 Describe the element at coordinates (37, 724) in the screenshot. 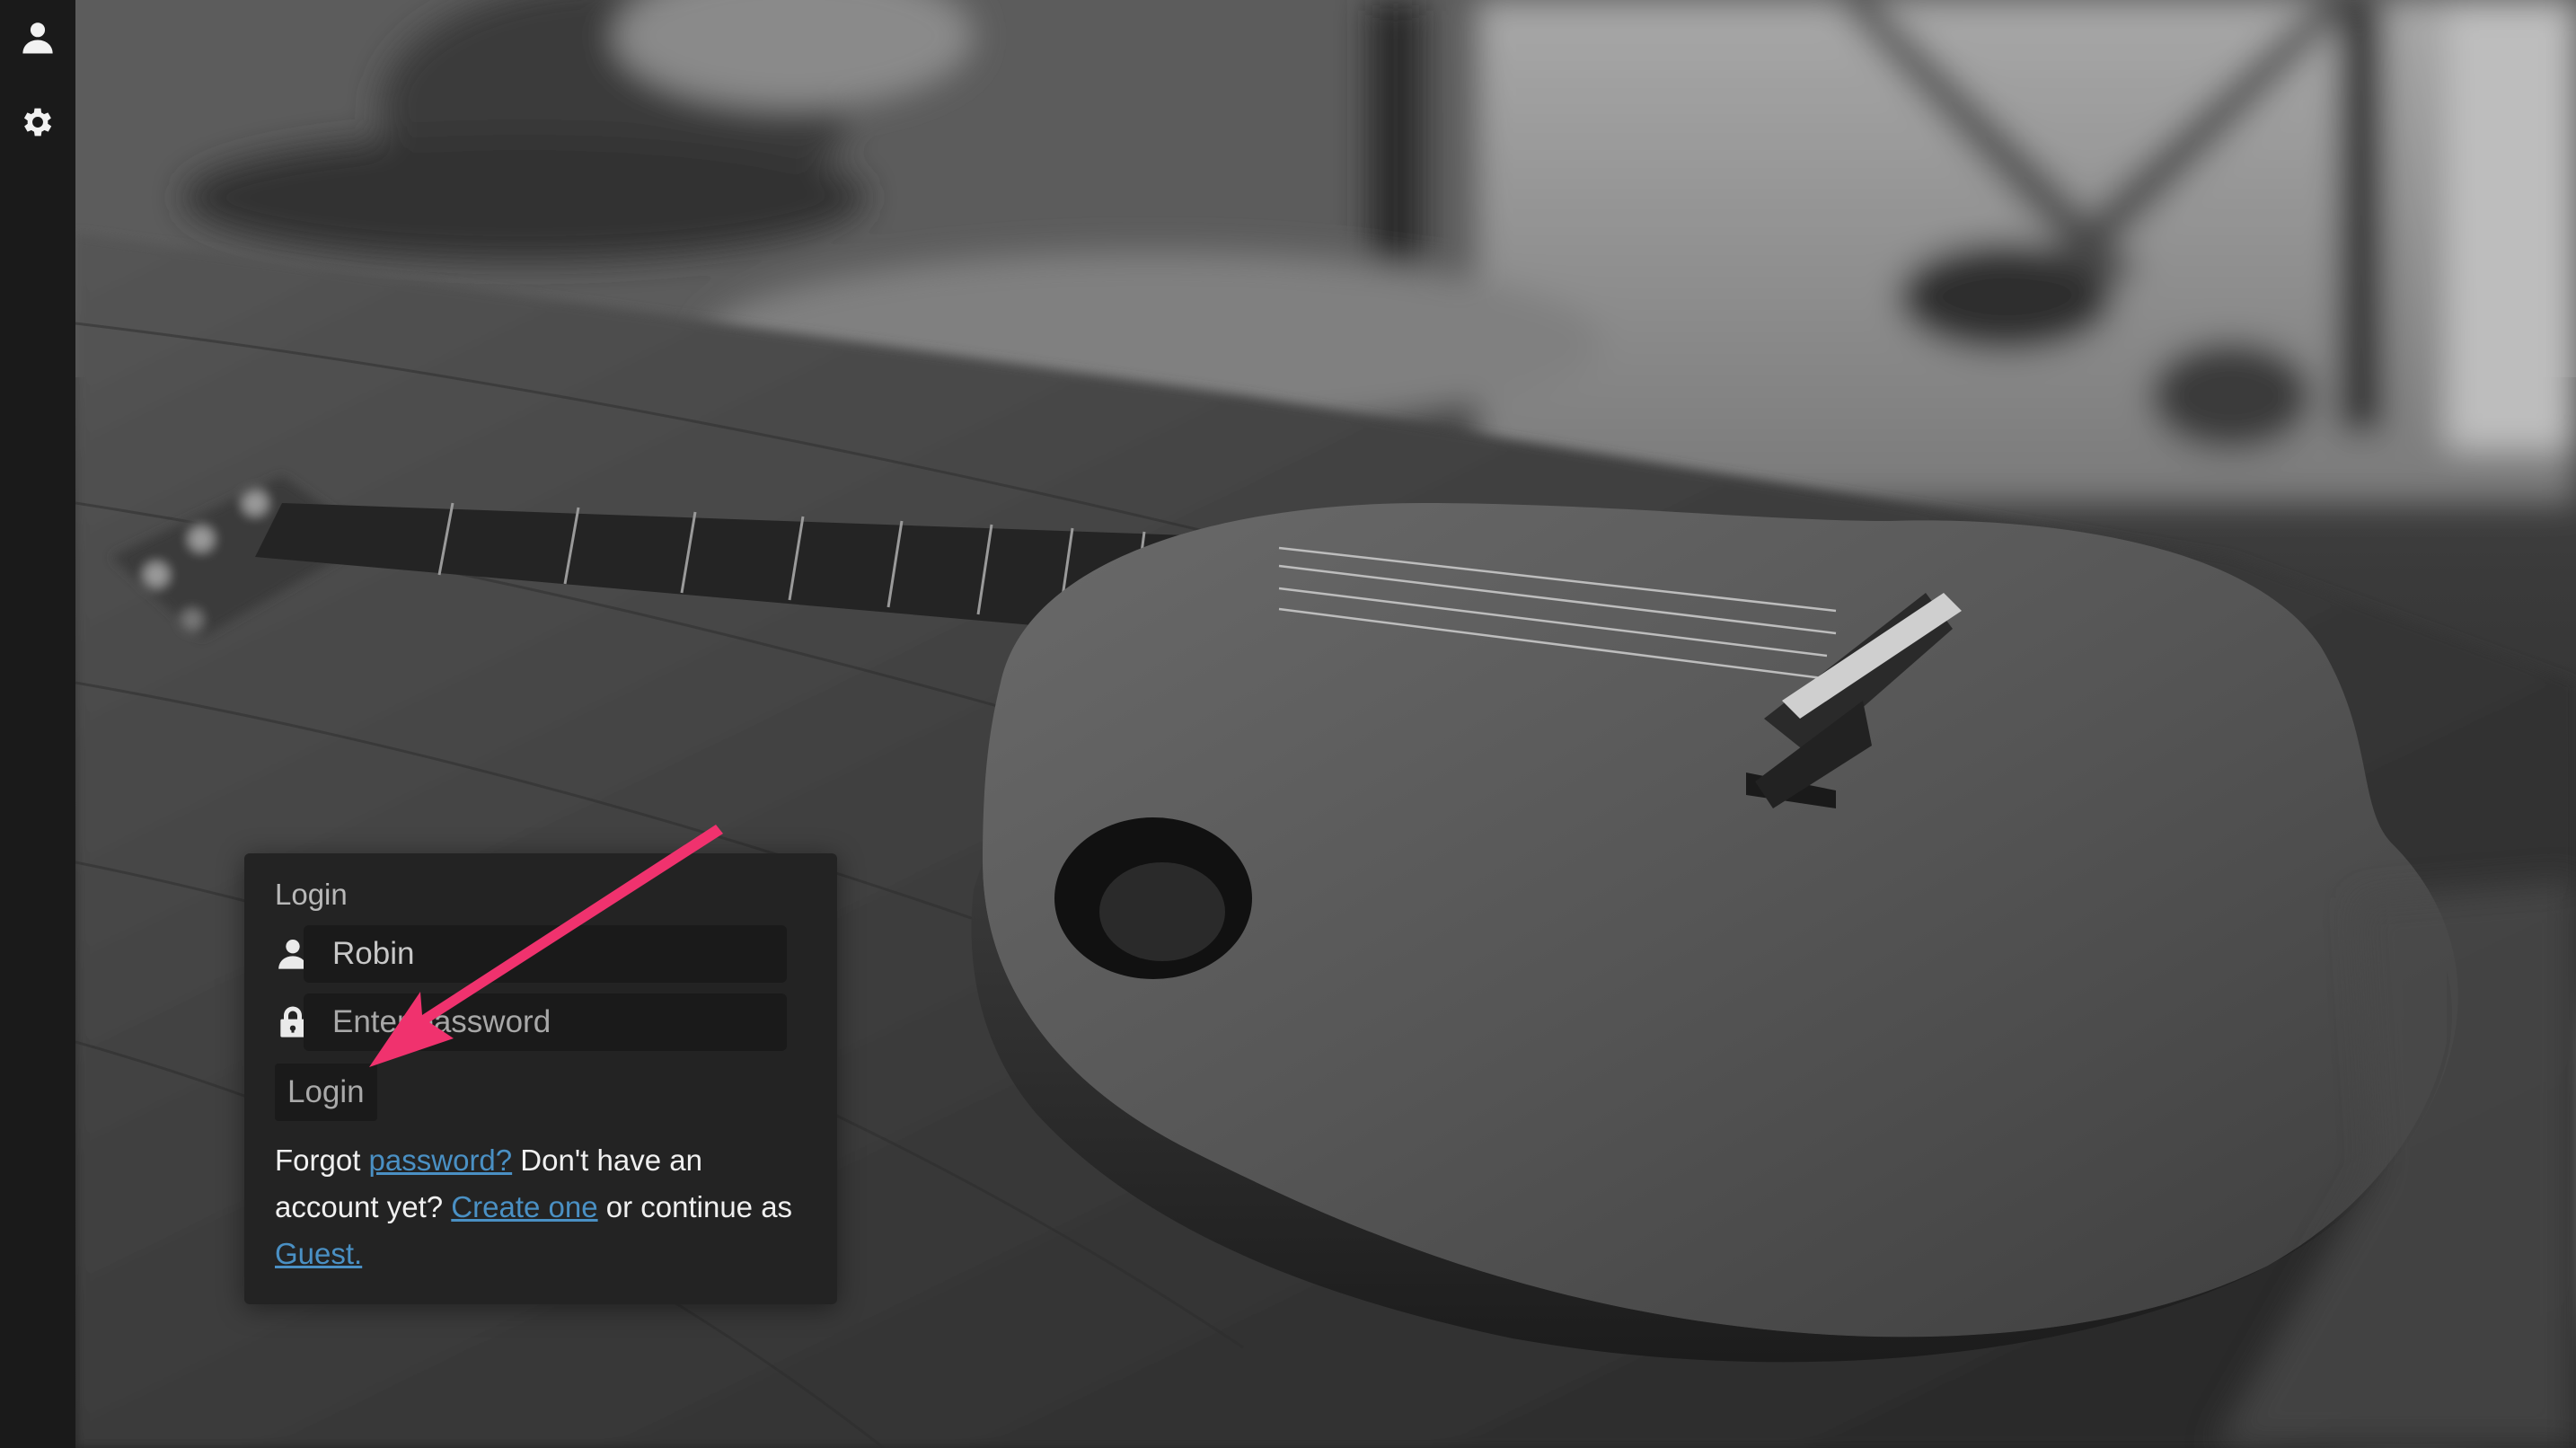

I see `sidebar` at that location.